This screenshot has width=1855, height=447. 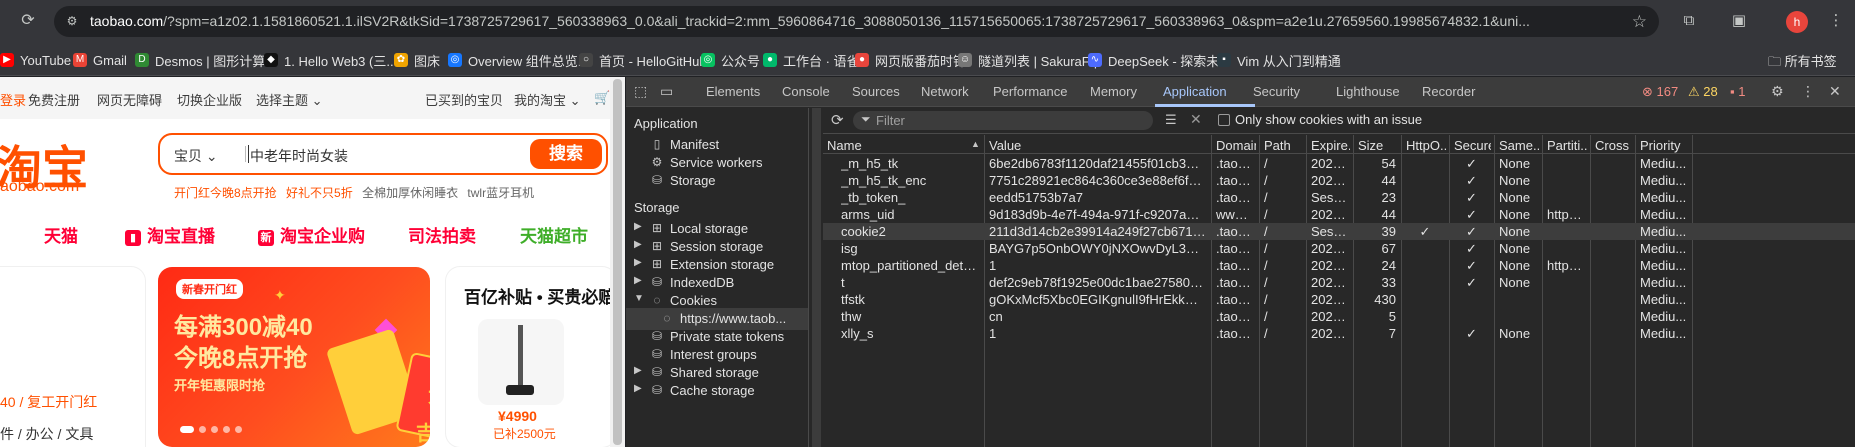 I want to click on screenshot-extension-icon: ▣, so click(x=1739, y=21).